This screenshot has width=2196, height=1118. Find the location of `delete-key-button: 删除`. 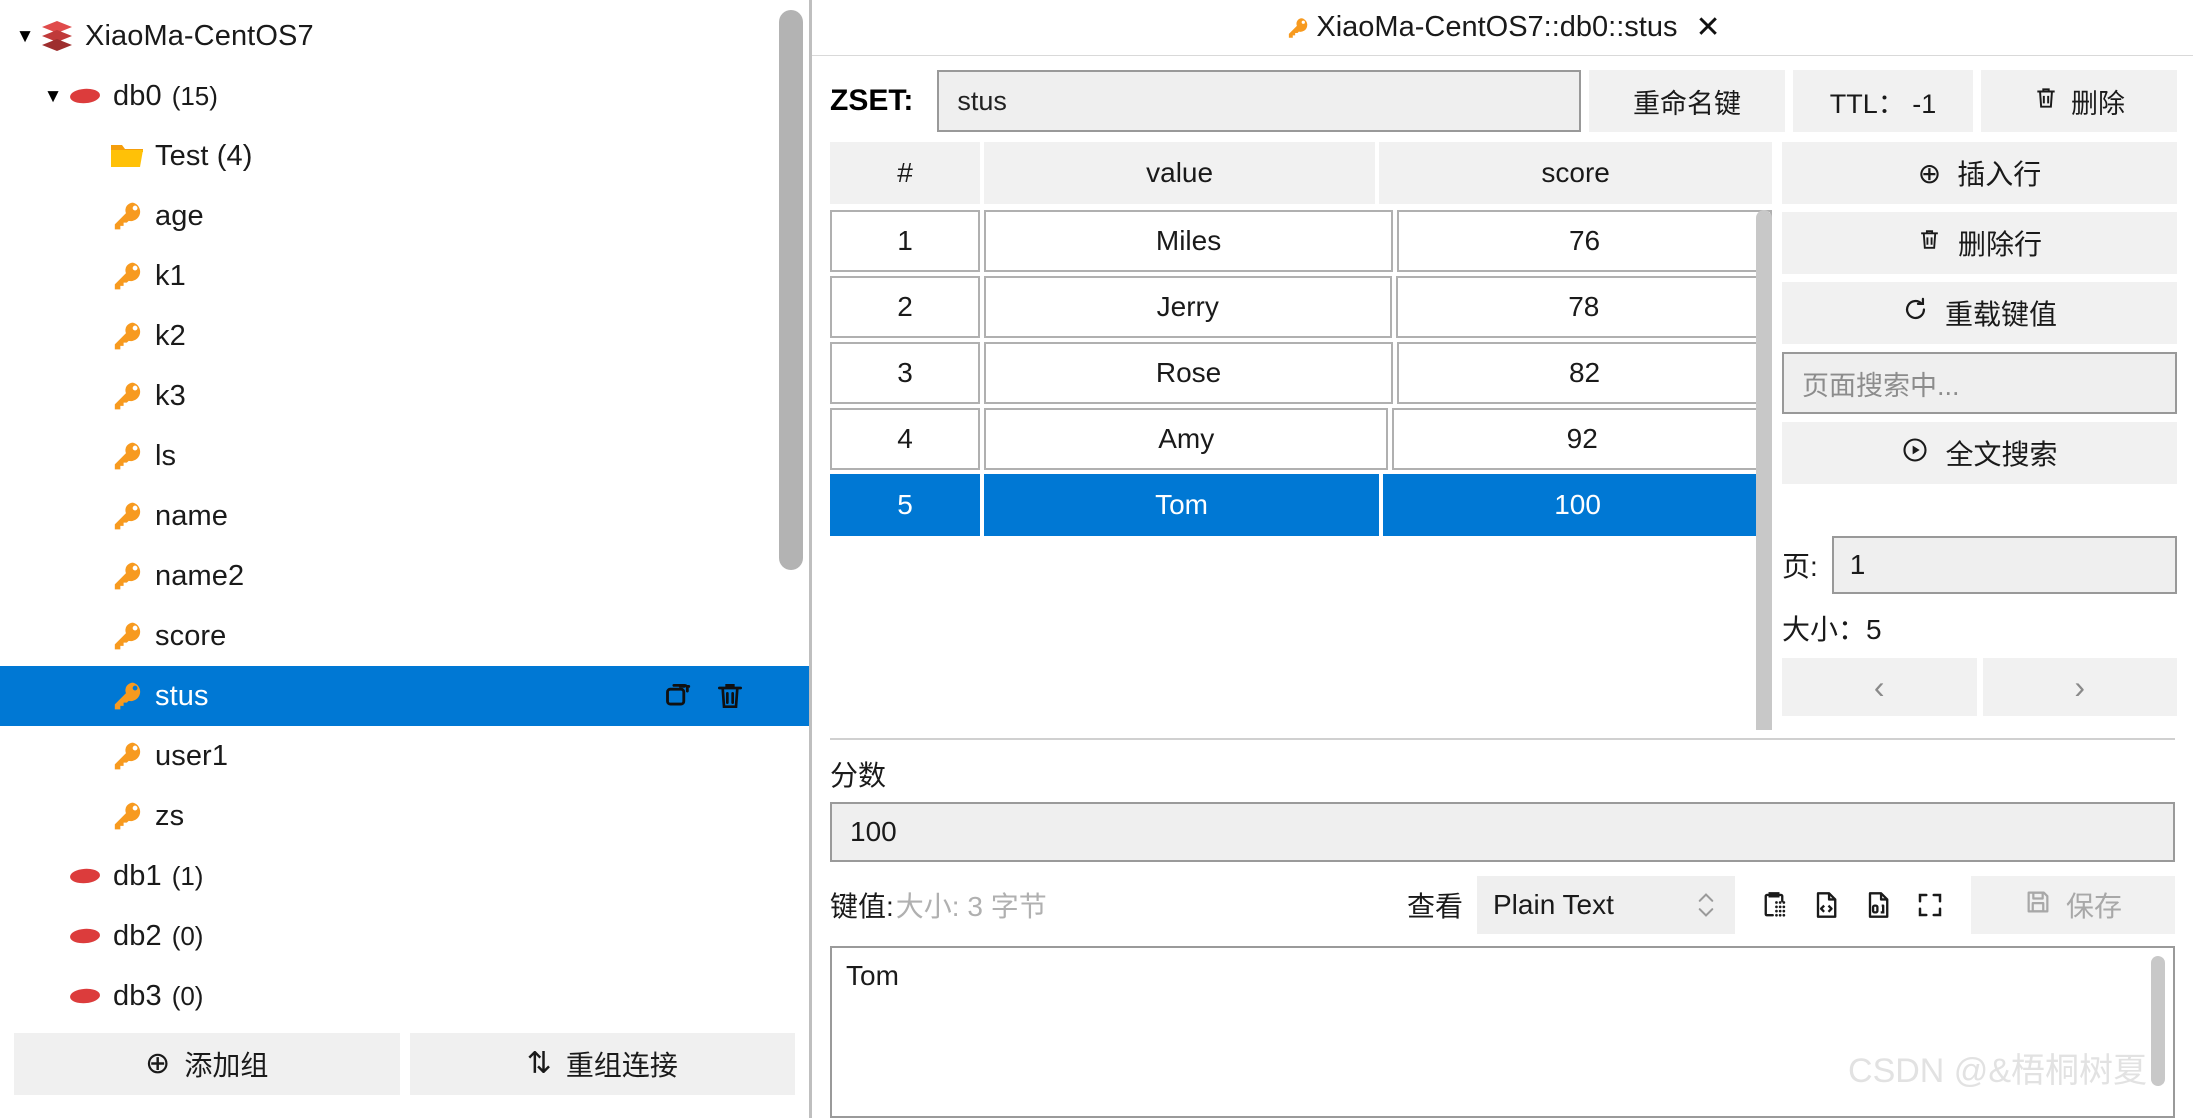

delete-key-button: 删除 is located at coordinates (2079, 101).